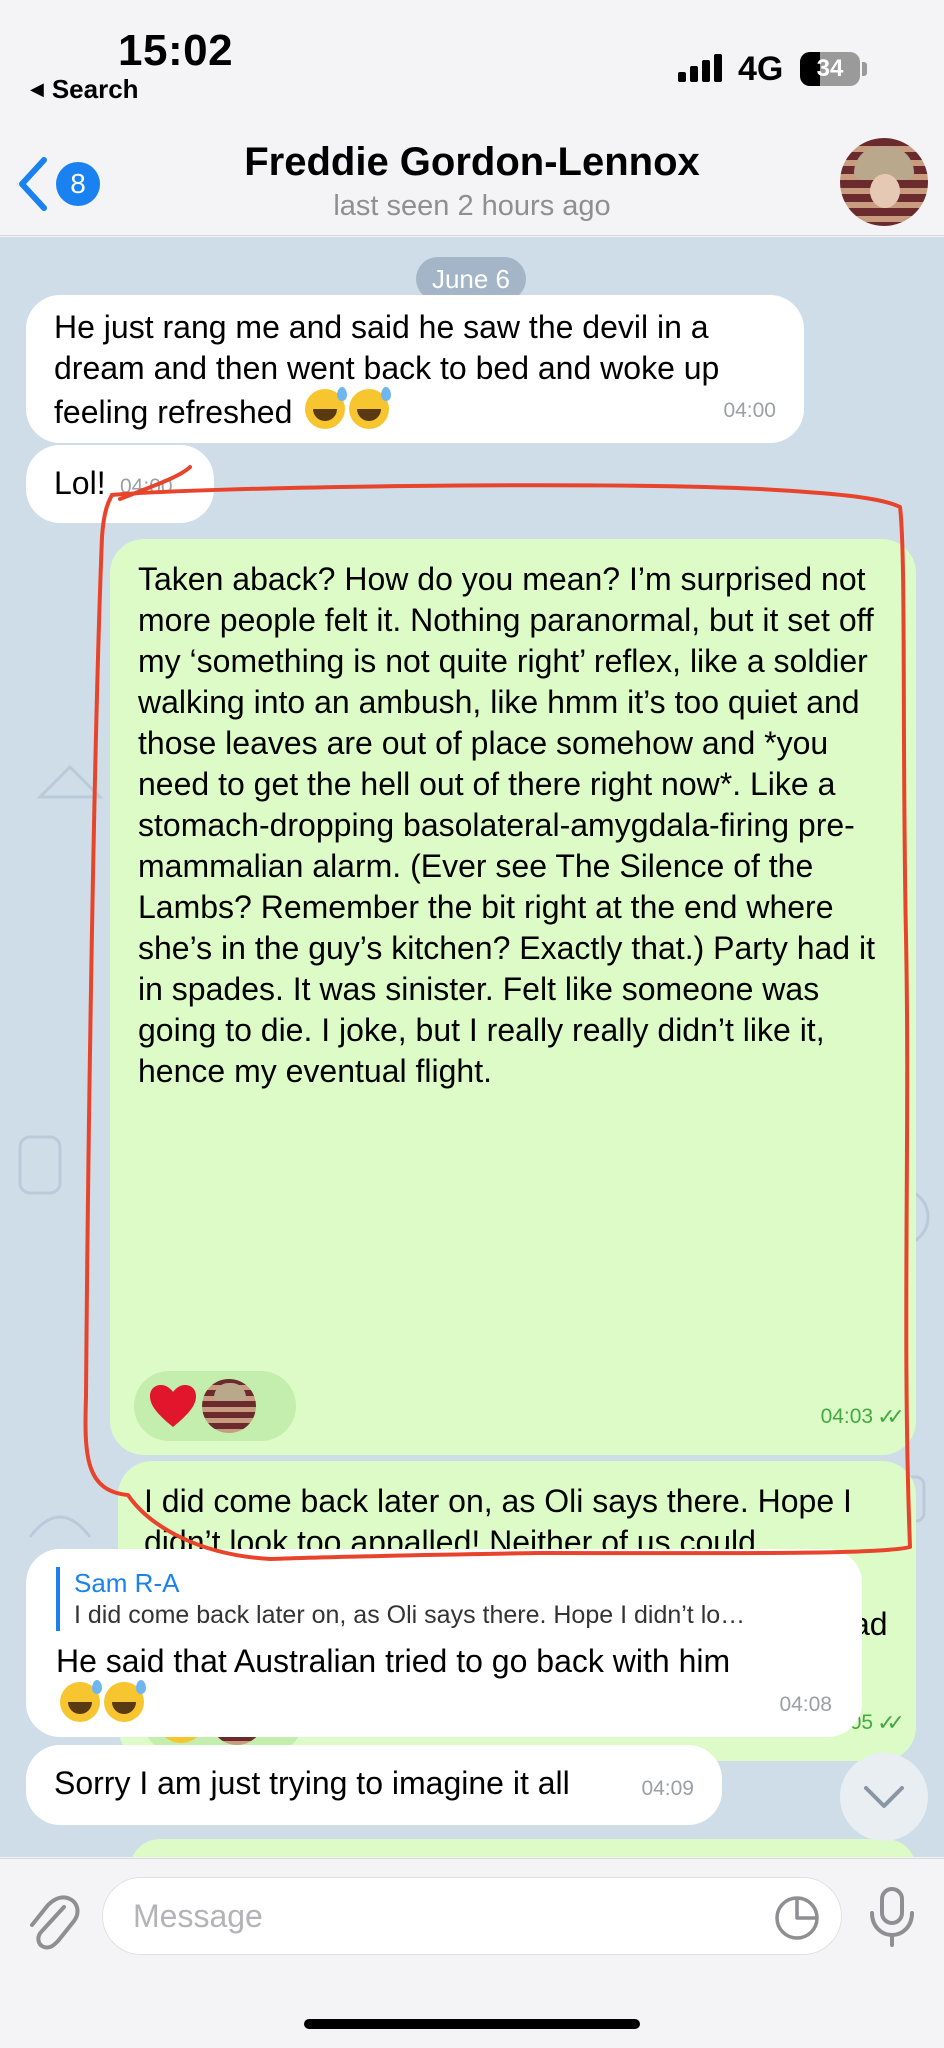 The width and height of the screenshot is (944, 2048). I want to click on message-time: 04:08, so click(805, 1704).